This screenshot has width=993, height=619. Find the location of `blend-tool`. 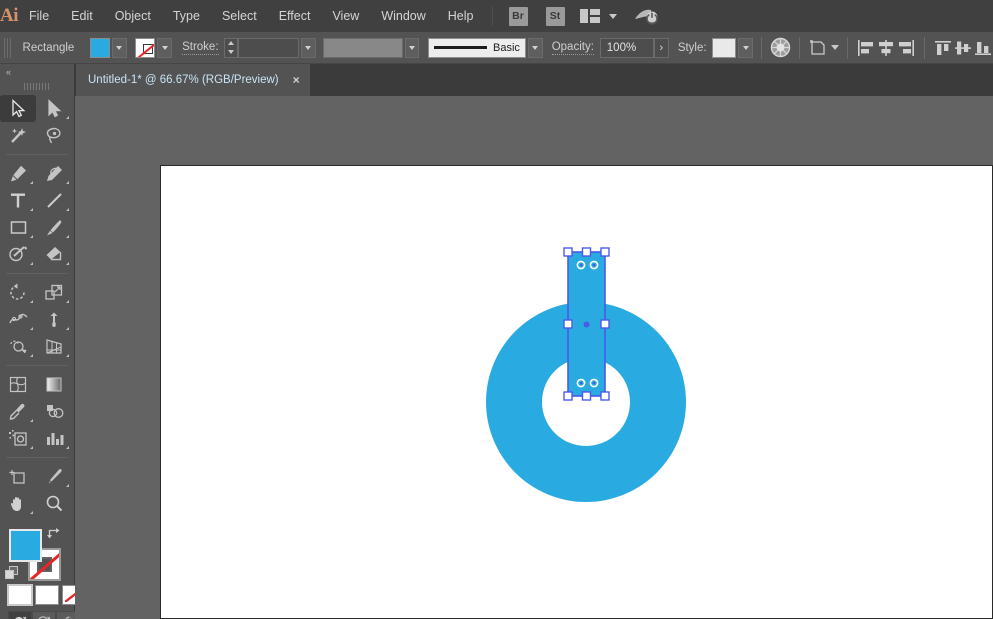

blend-tool is located at coordinates (54, 411).